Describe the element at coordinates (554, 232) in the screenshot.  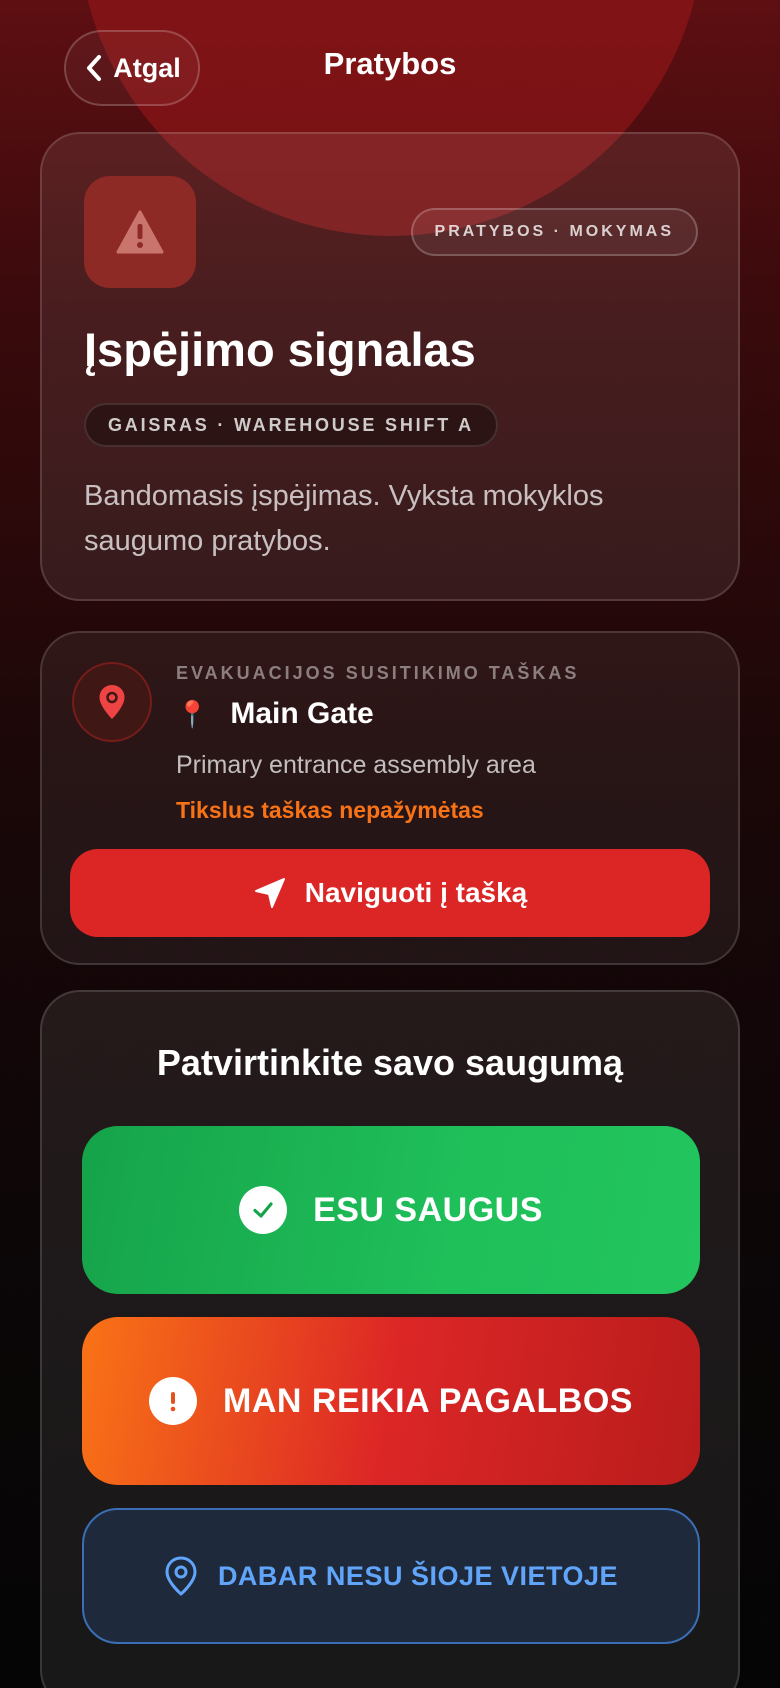
I see `drill-mode-badge: PRATYBOS · MOKYMAS` at that location.